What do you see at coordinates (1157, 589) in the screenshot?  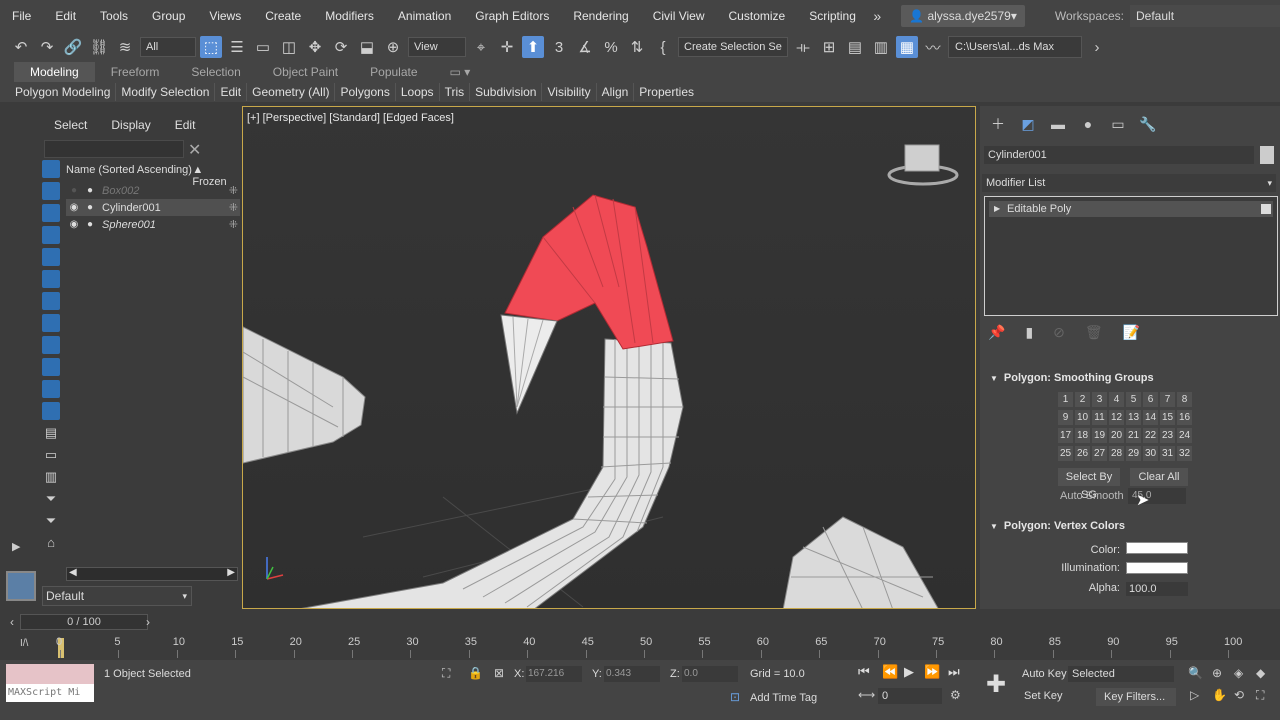 I see `alpha-spinner: 100.0` at bounding box center [1157, 589].